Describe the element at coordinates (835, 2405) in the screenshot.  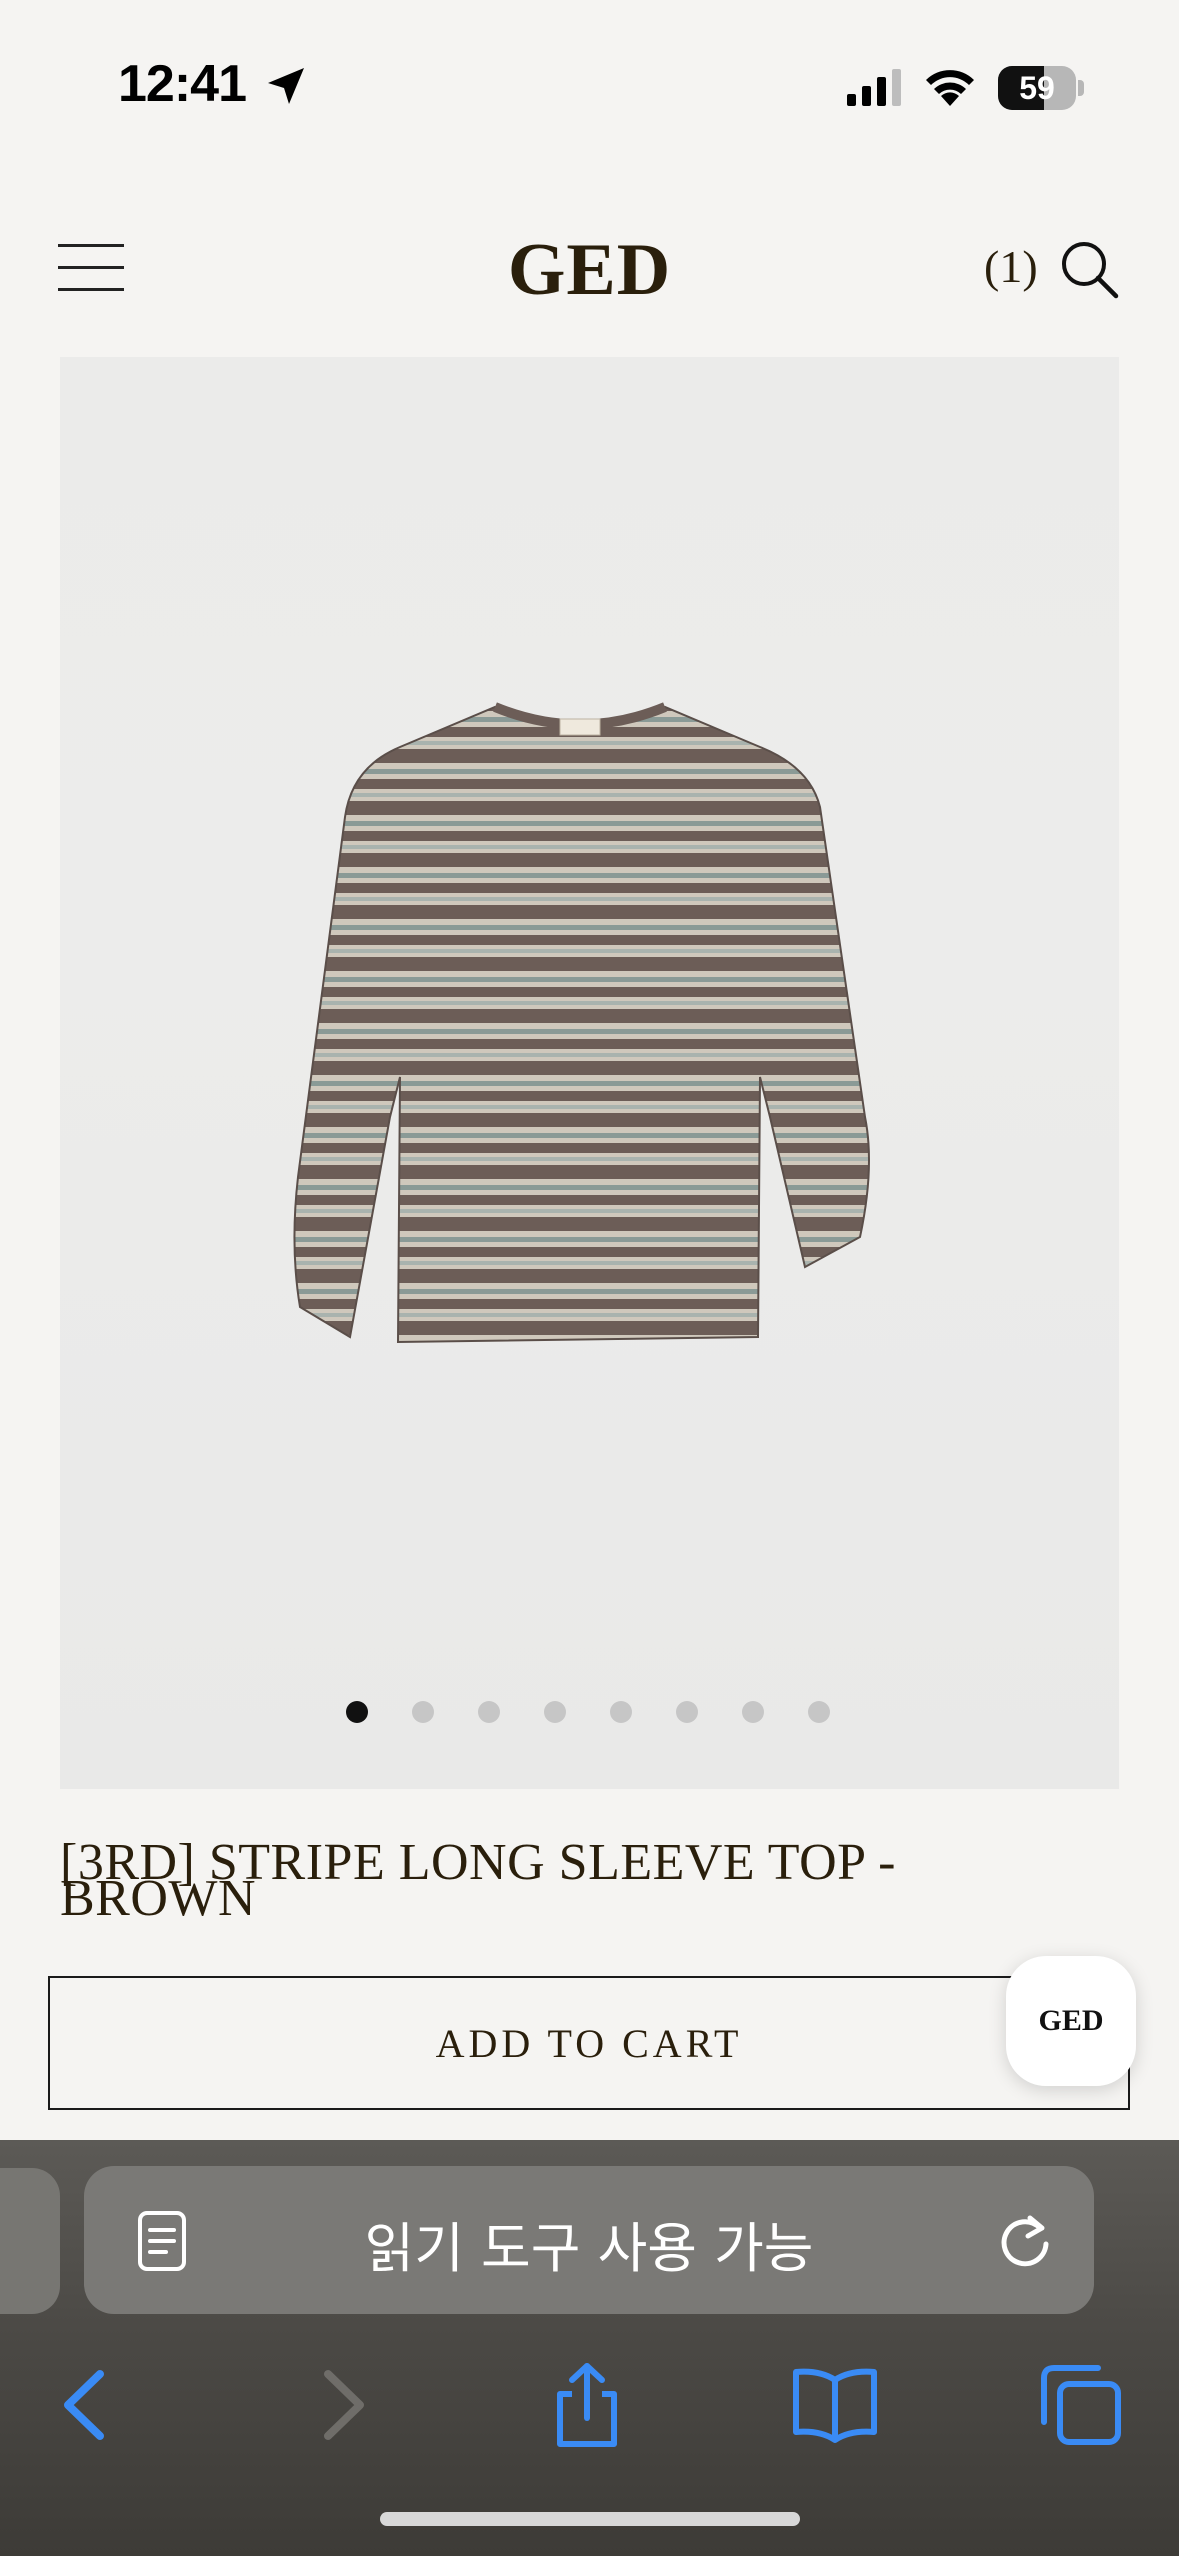
I see `book-icon` at that location.